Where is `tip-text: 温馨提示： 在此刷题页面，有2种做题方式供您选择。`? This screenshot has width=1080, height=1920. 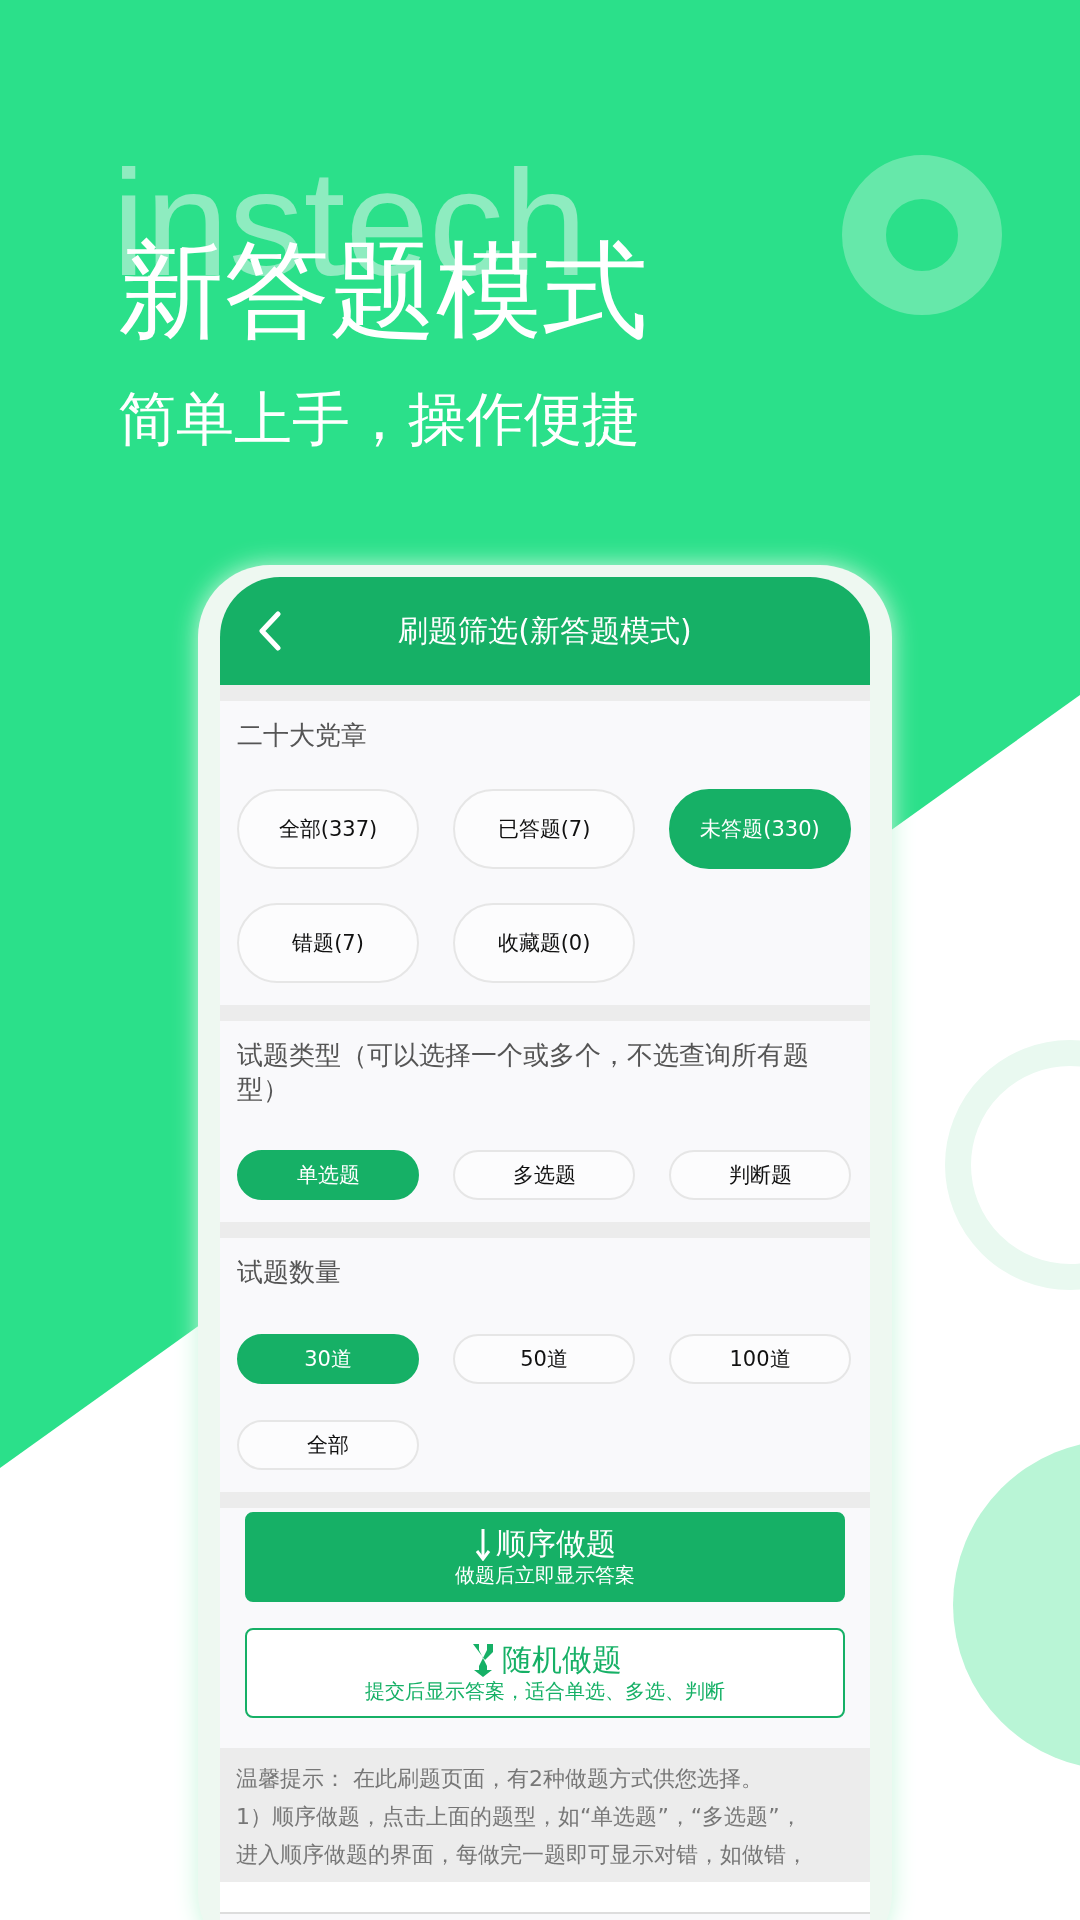 tip-text: 温馨提示： 在此刷题页面，有2种做题方式供您选择。 is located at coordinates (500, 1779).